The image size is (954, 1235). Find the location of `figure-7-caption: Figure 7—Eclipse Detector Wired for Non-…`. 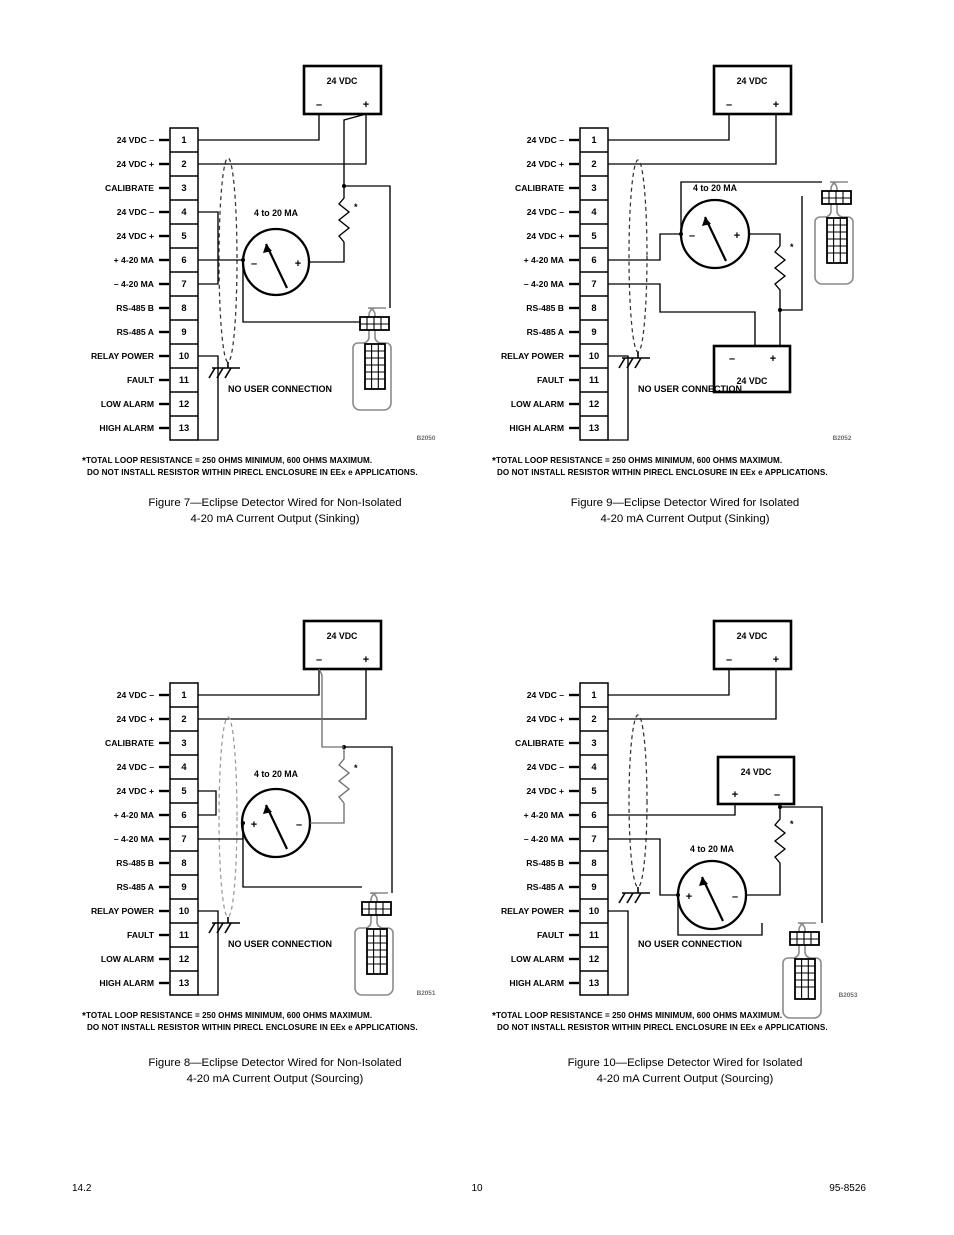

figure-7-caption: Figure 7—Eclipse Detector Wired for Non-… is located at coordinates (275, 511).